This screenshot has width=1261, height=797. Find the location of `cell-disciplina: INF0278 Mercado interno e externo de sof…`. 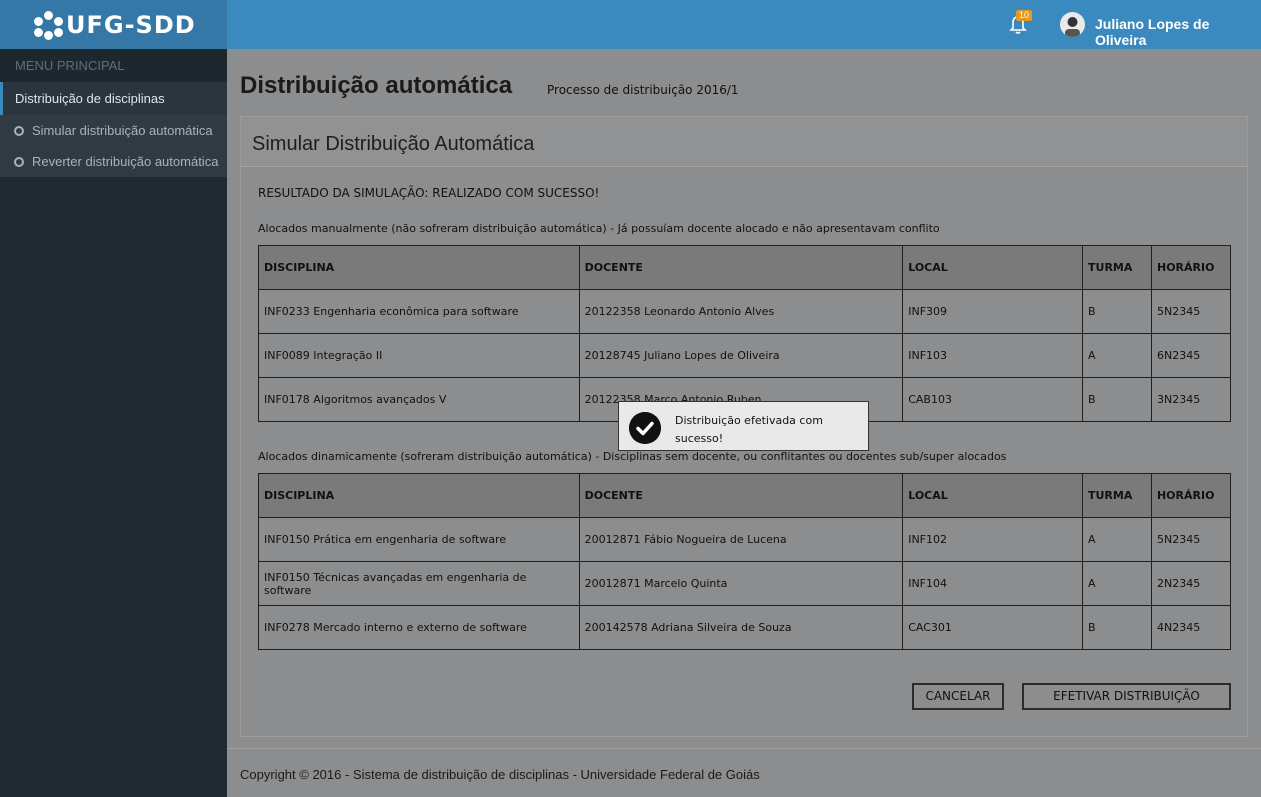

cell-disciplina: INF0278 Mercado interno e externo de sof… is located at coordinates (419, 627).